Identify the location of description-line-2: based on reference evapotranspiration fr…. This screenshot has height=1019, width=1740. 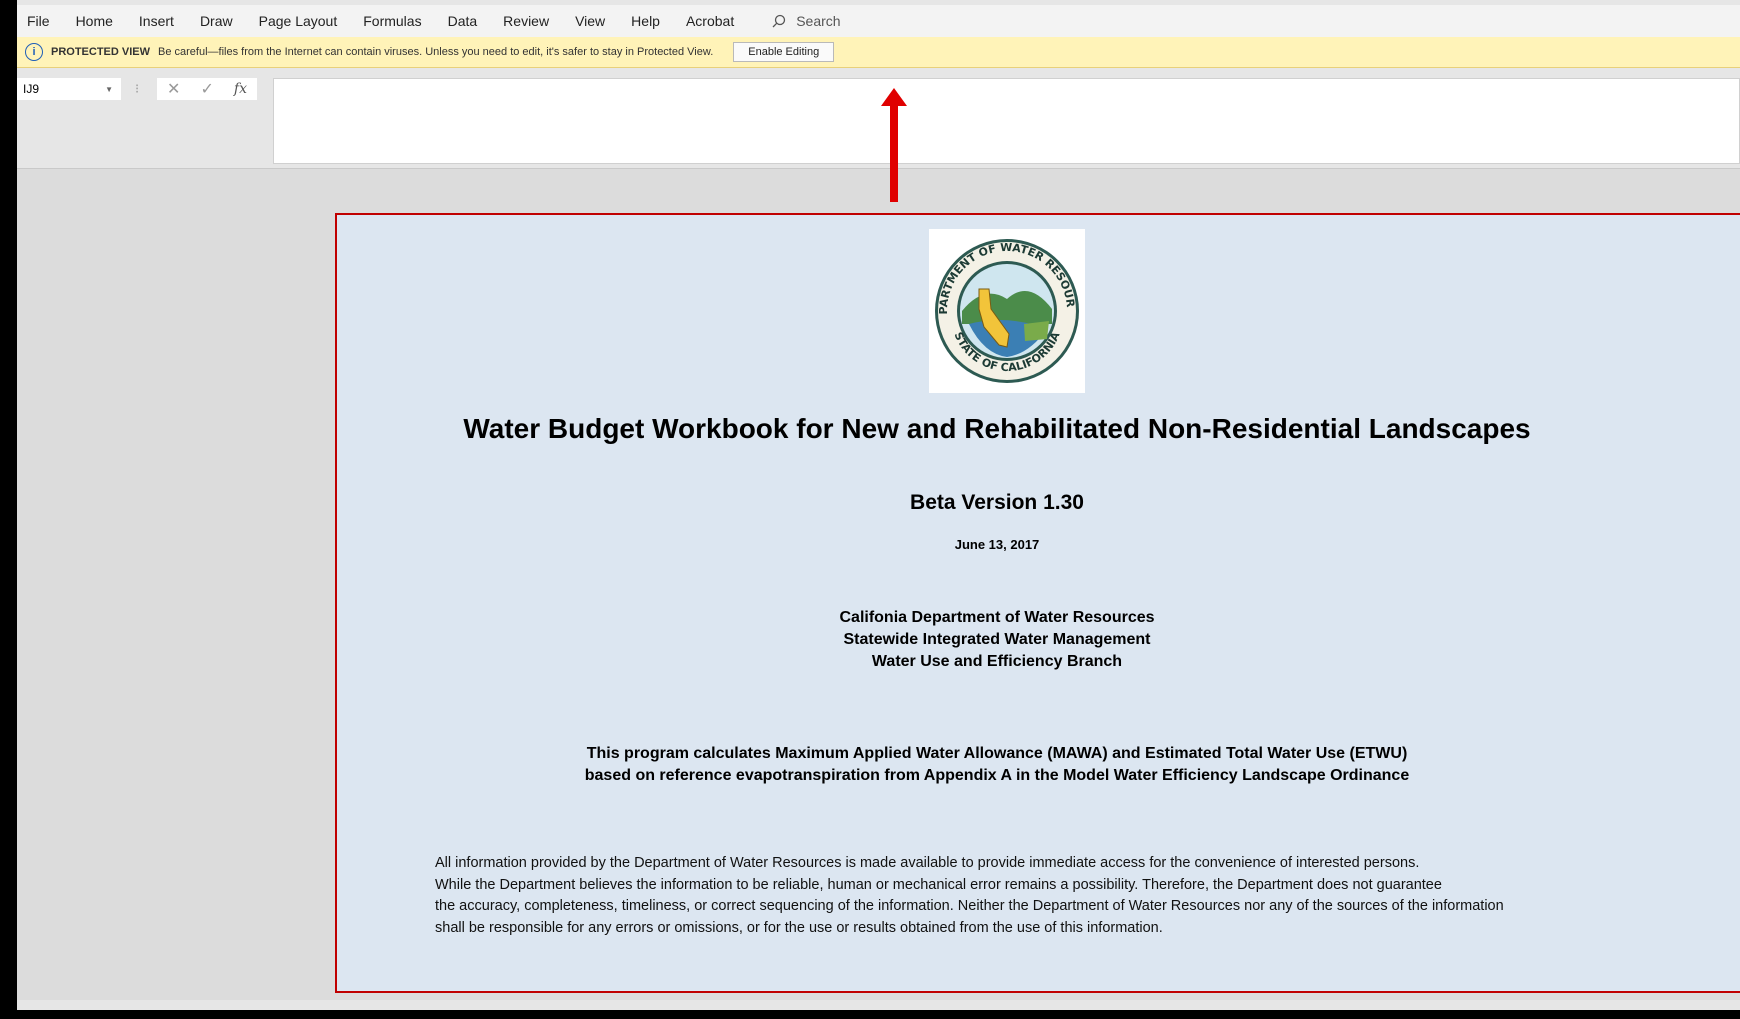
(997, 775).